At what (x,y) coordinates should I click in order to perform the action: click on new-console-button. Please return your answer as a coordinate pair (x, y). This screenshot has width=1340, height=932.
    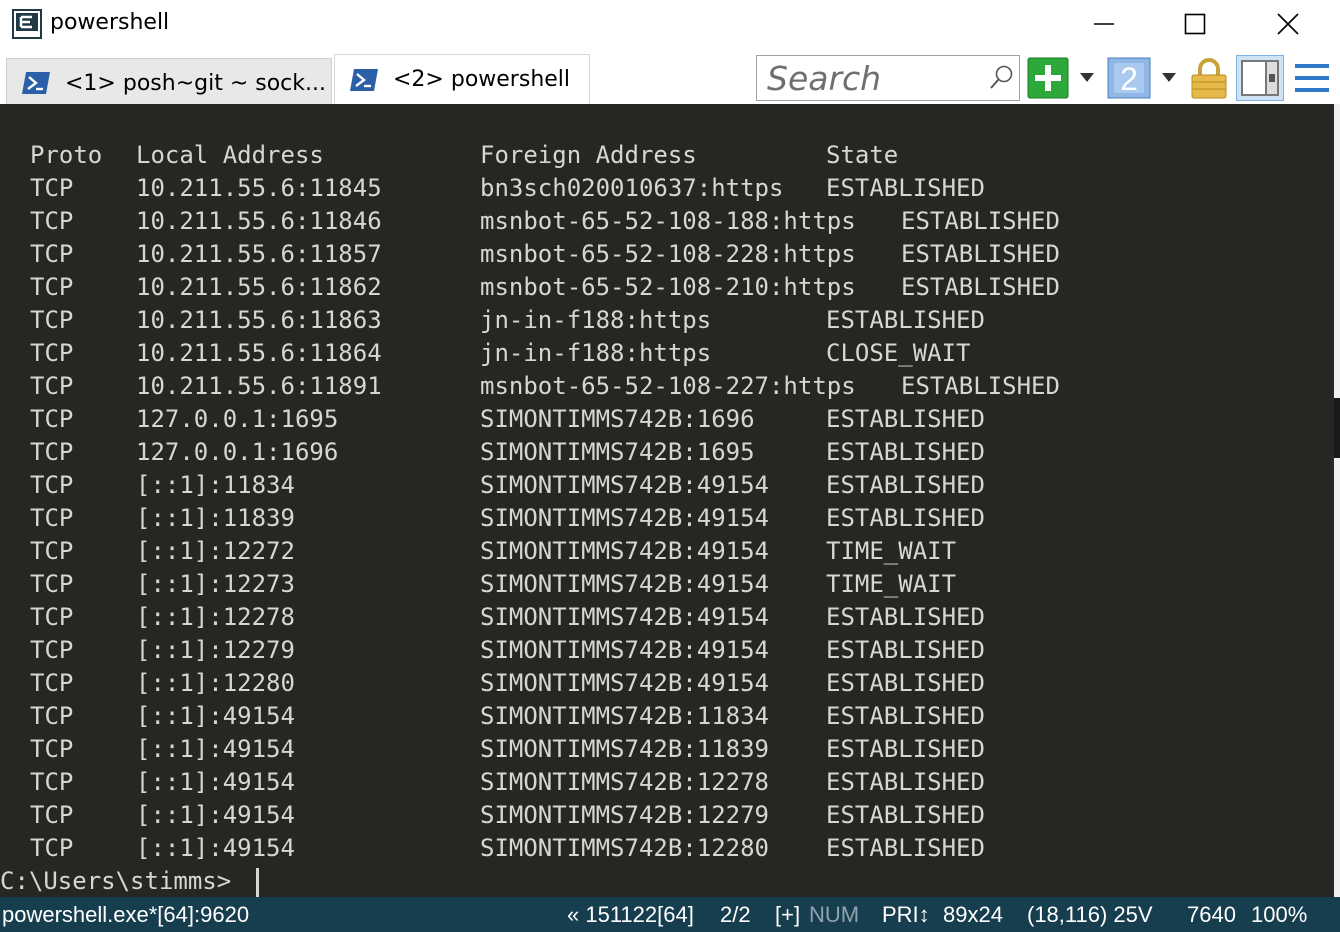
    Looking at the image, I should click on (1048, 78).